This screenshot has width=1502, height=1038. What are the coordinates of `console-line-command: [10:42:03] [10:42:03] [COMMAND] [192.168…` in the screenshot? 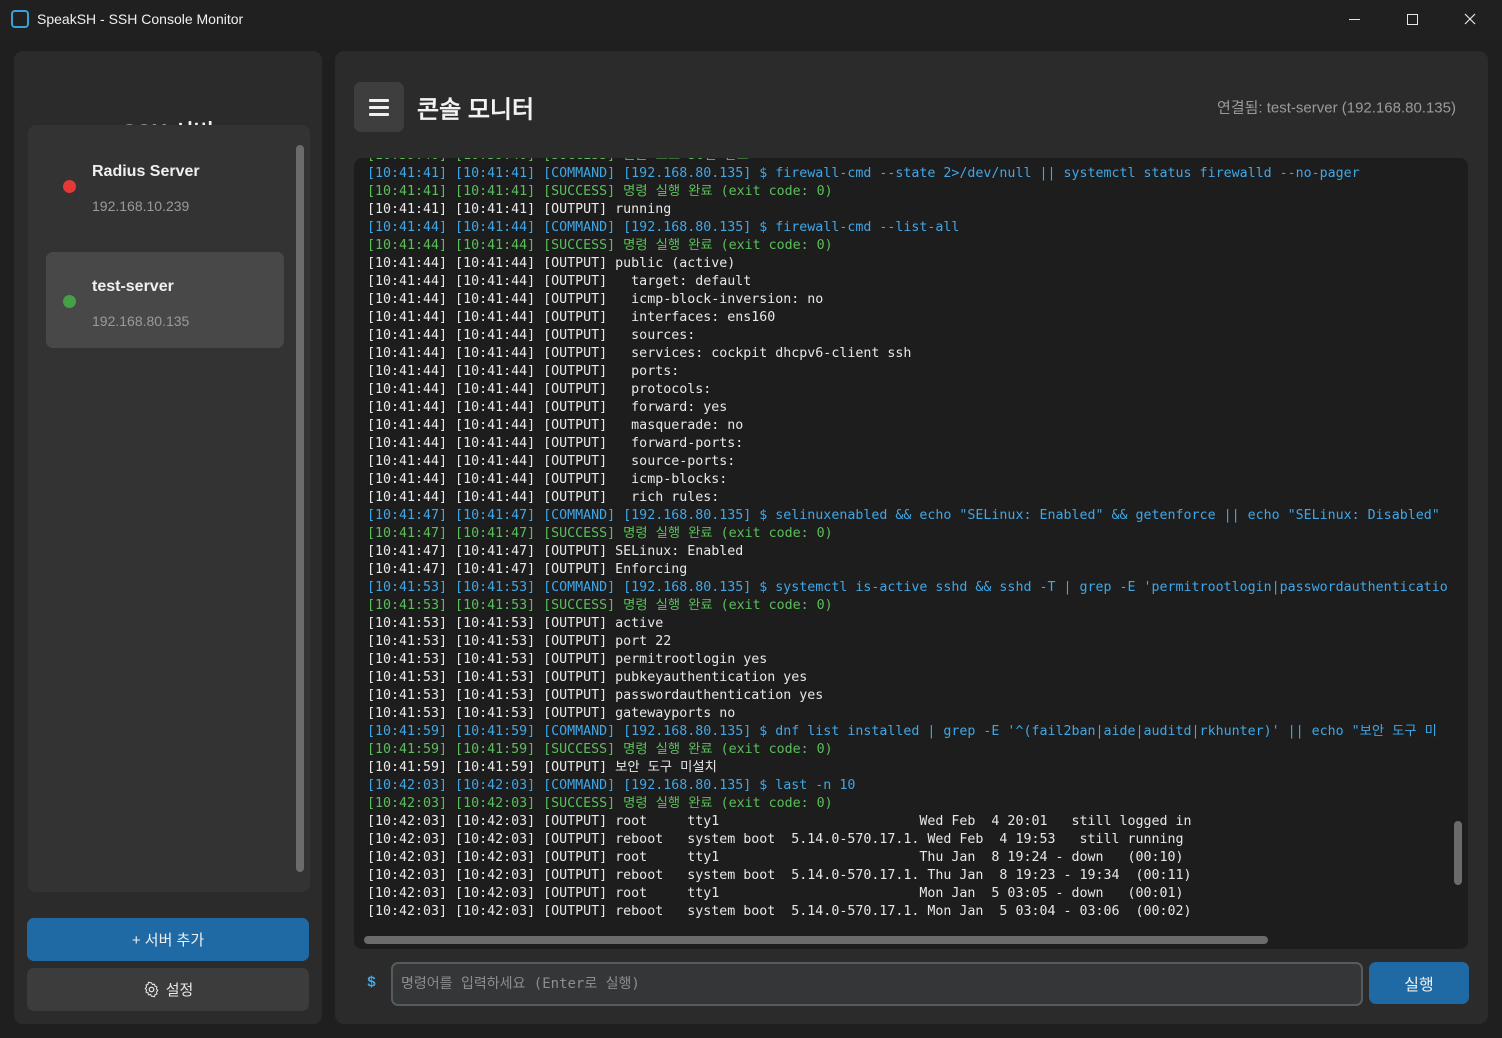 It's located at (611, 785).